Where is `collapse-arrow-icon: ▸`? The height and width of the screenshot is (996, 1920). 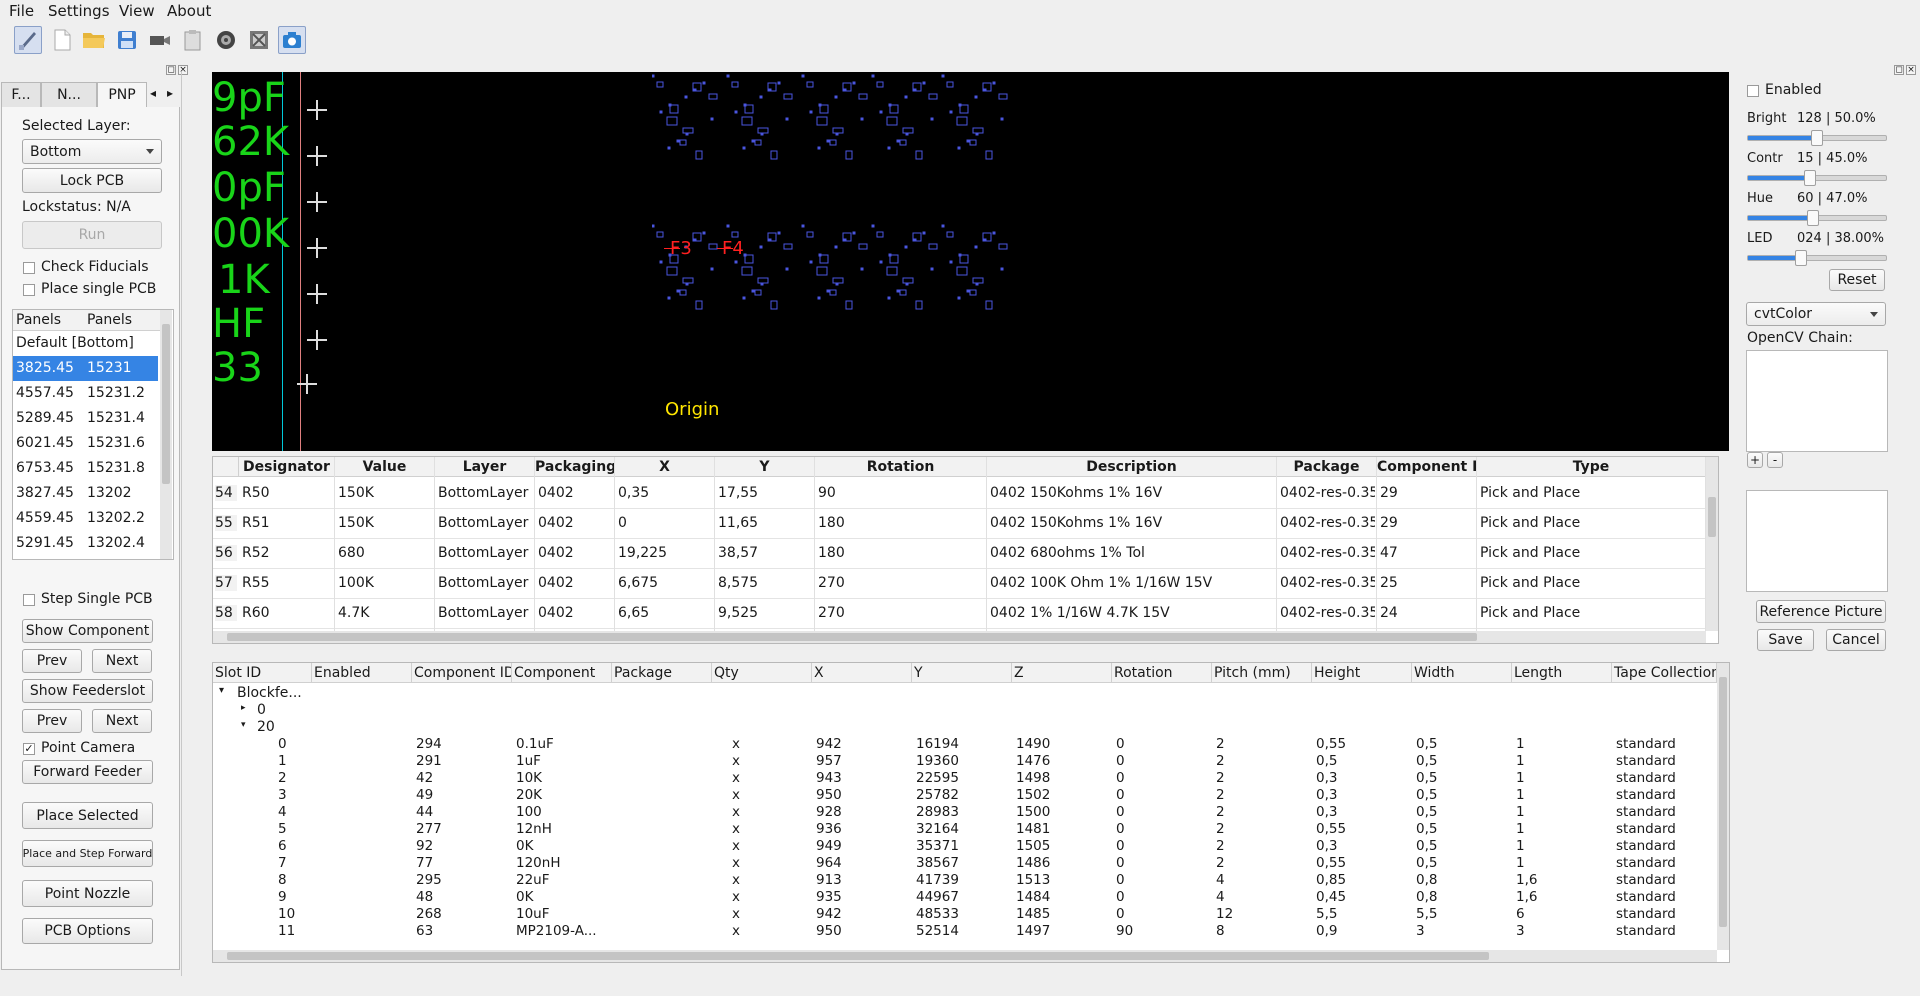
collapse-arrow-icon: ▸ is located at coordinates (243, 708).